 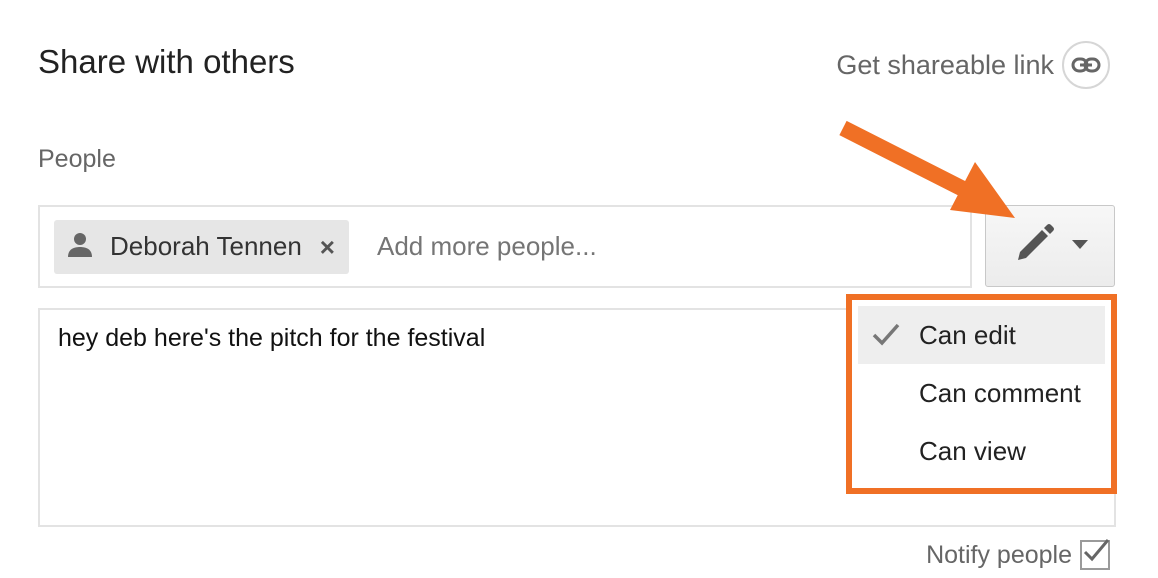 What do you see at coordinates (80, 246) in the screenshot?
I see `person-icon` at bounding box center [80, 246].